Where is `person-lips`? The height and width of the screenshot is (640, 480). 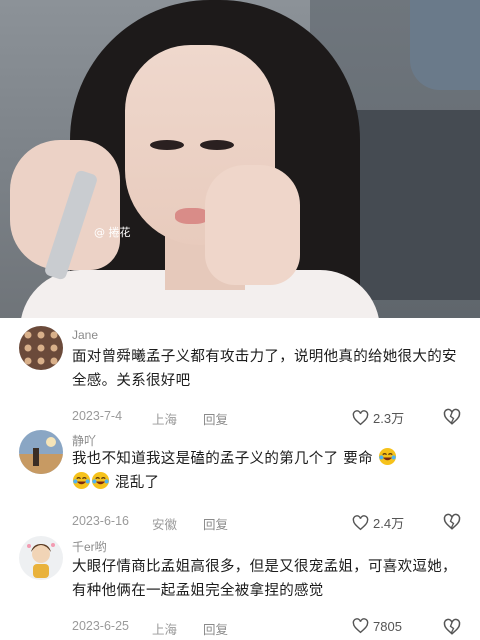
person-lips is located at coordinates (192, 216).